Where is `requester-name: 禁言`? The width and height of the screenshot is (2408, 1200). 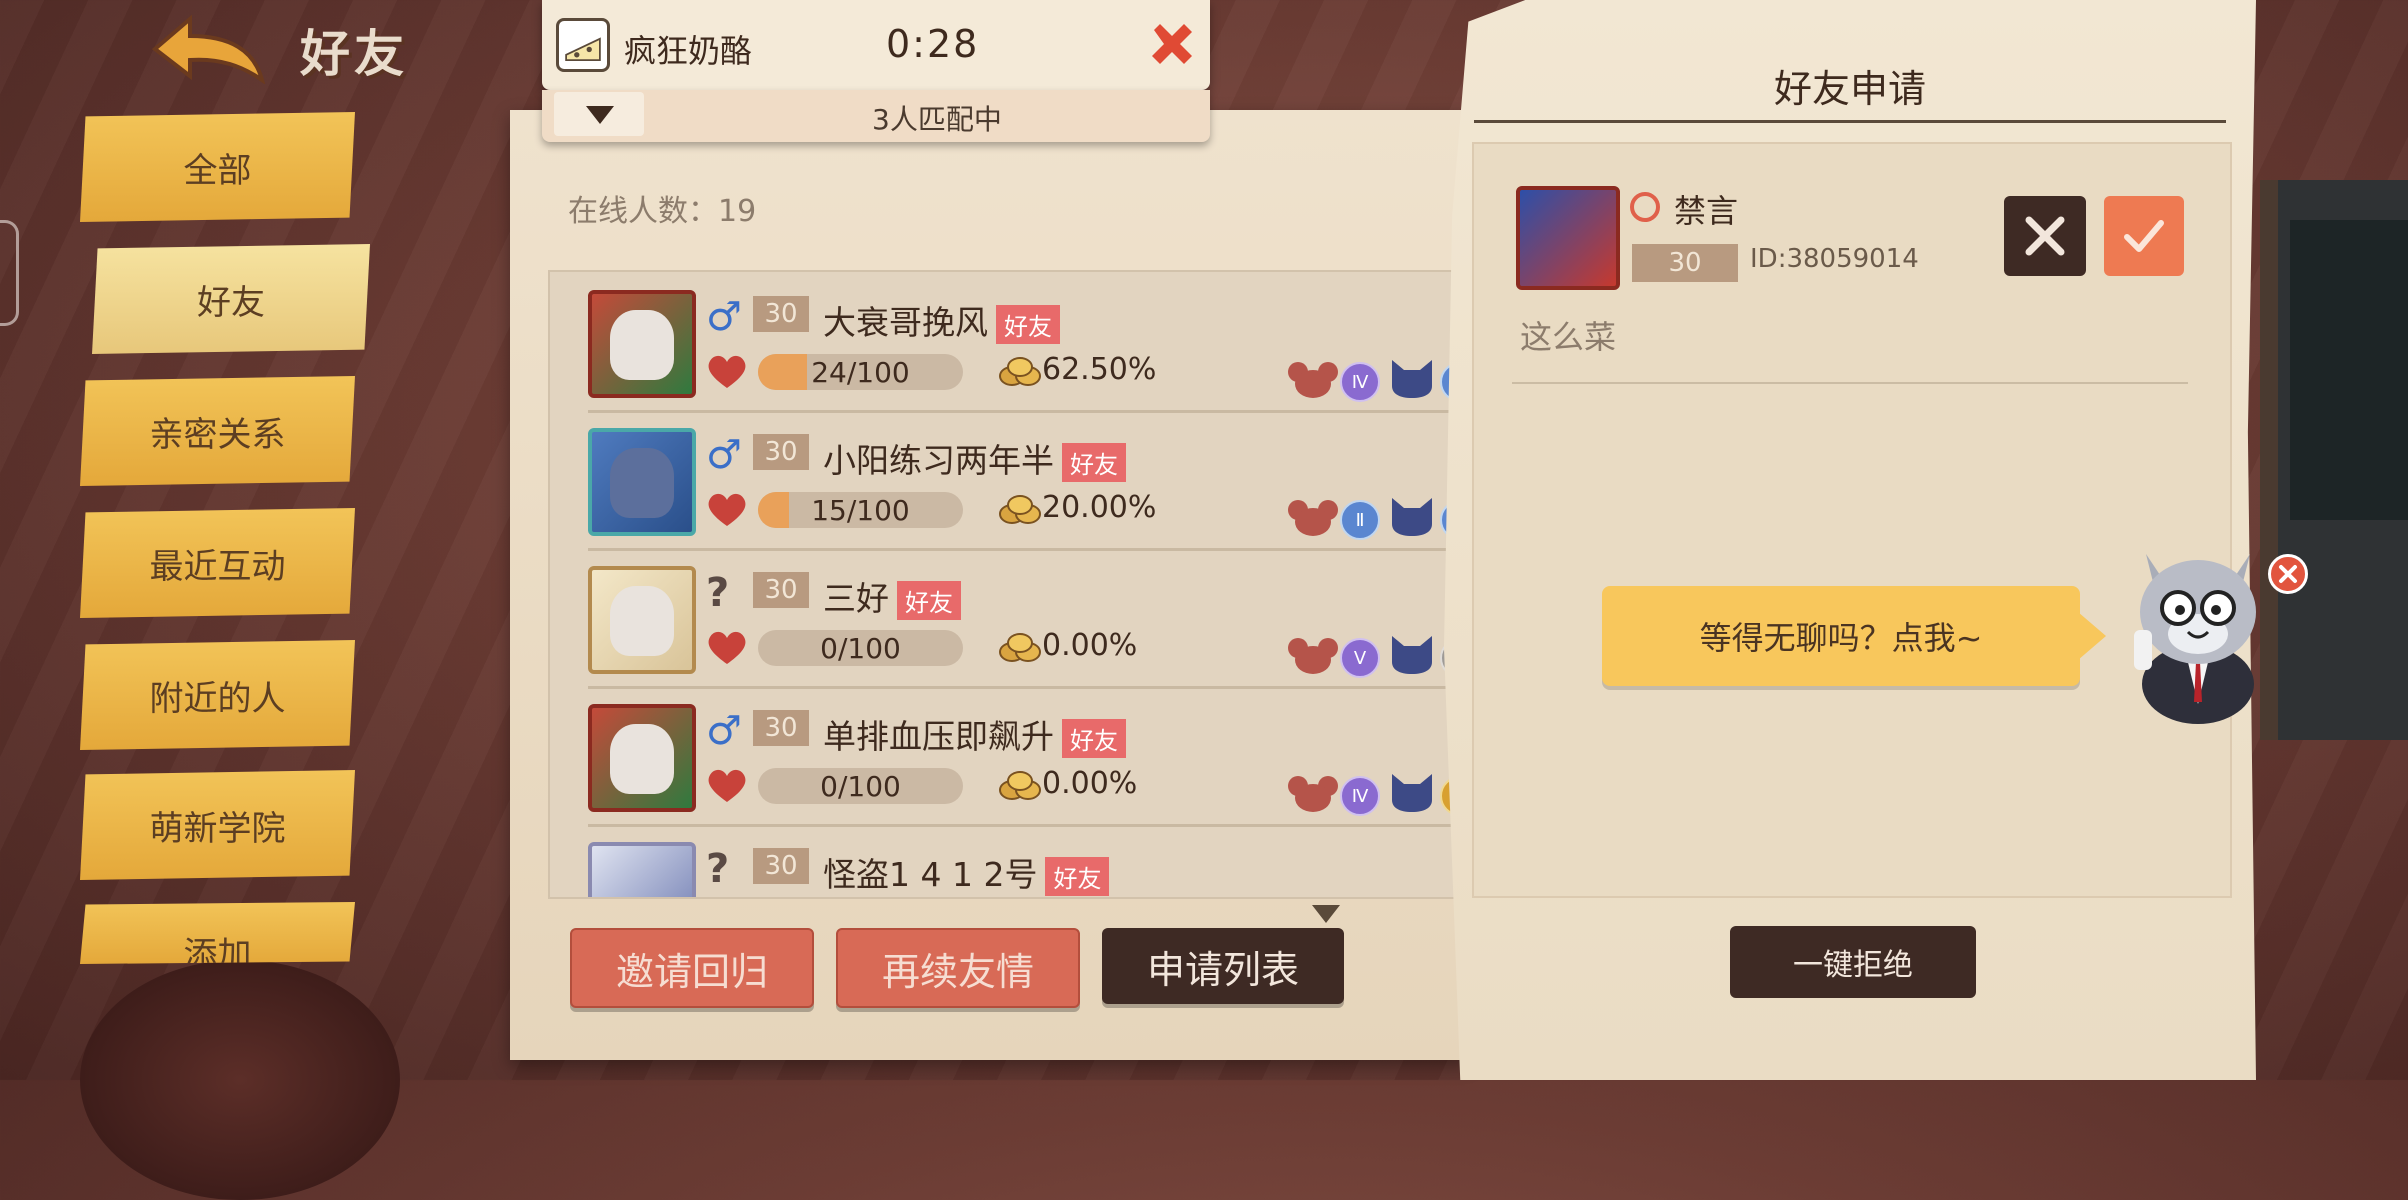 requester-name: 禁言 is located at coordinates (1706, 211).